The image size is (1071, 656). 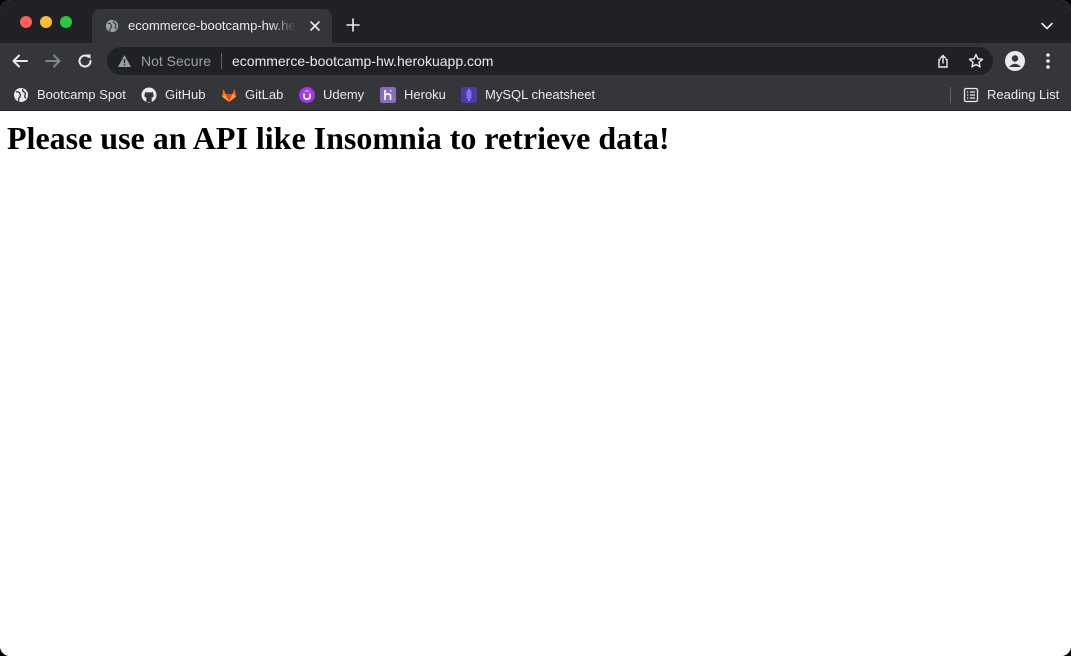 What do you see at coordinates (943, 61) in the screenshot?
I see `share-icon` at bounding box center [943, 61].